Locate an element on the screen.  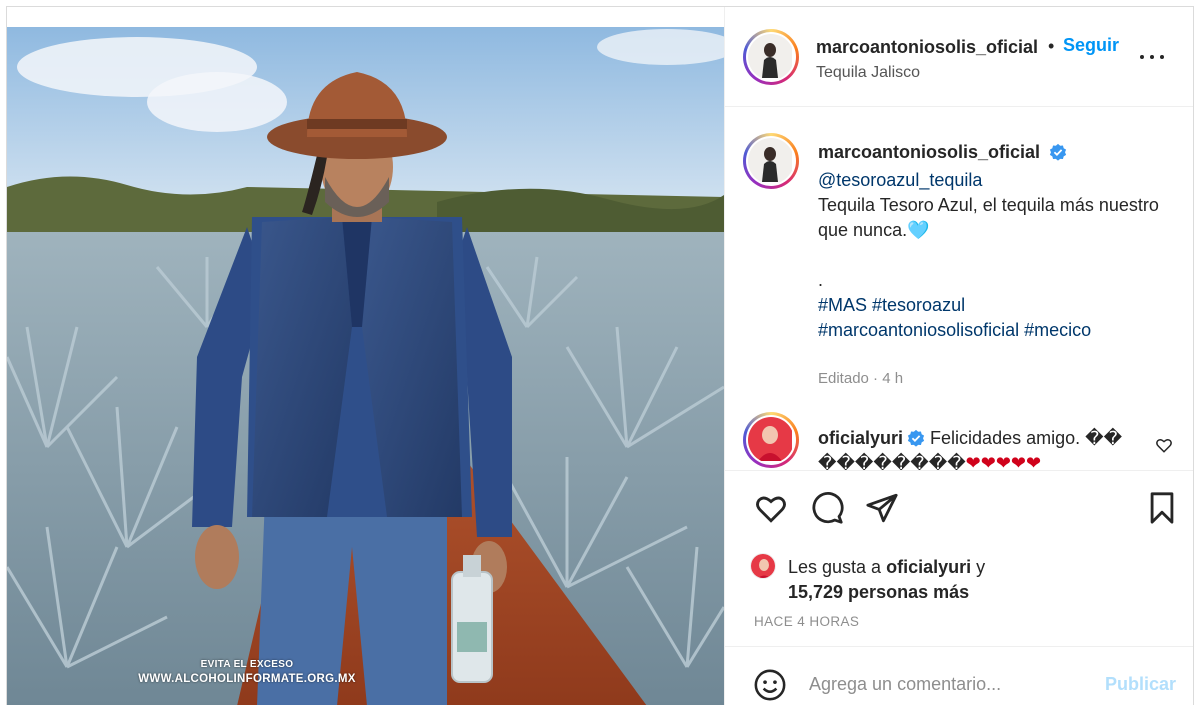
comment-icon is located at coordinates (827, 508).